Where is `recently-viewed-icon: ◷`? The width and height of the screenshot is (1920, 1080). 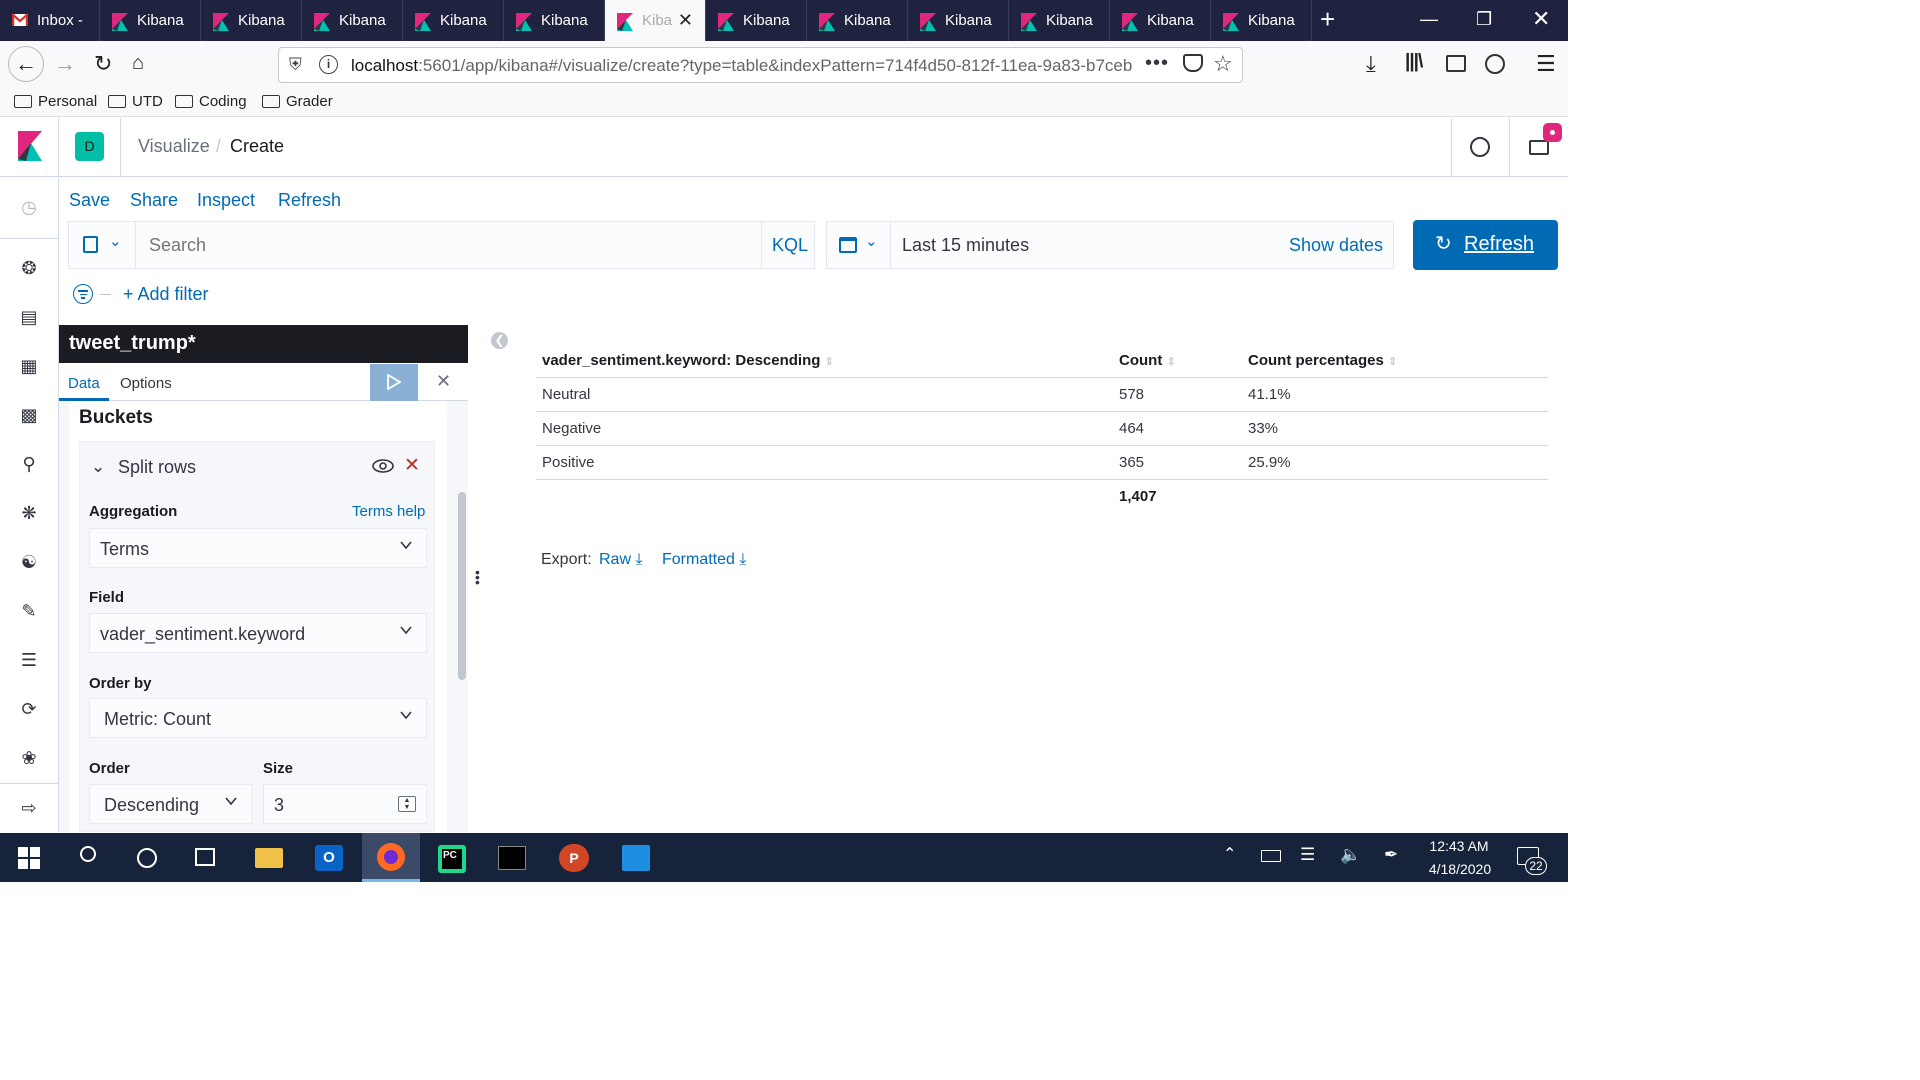 recently-viewed-icon: ◷ is located at coordinates (29, 207).